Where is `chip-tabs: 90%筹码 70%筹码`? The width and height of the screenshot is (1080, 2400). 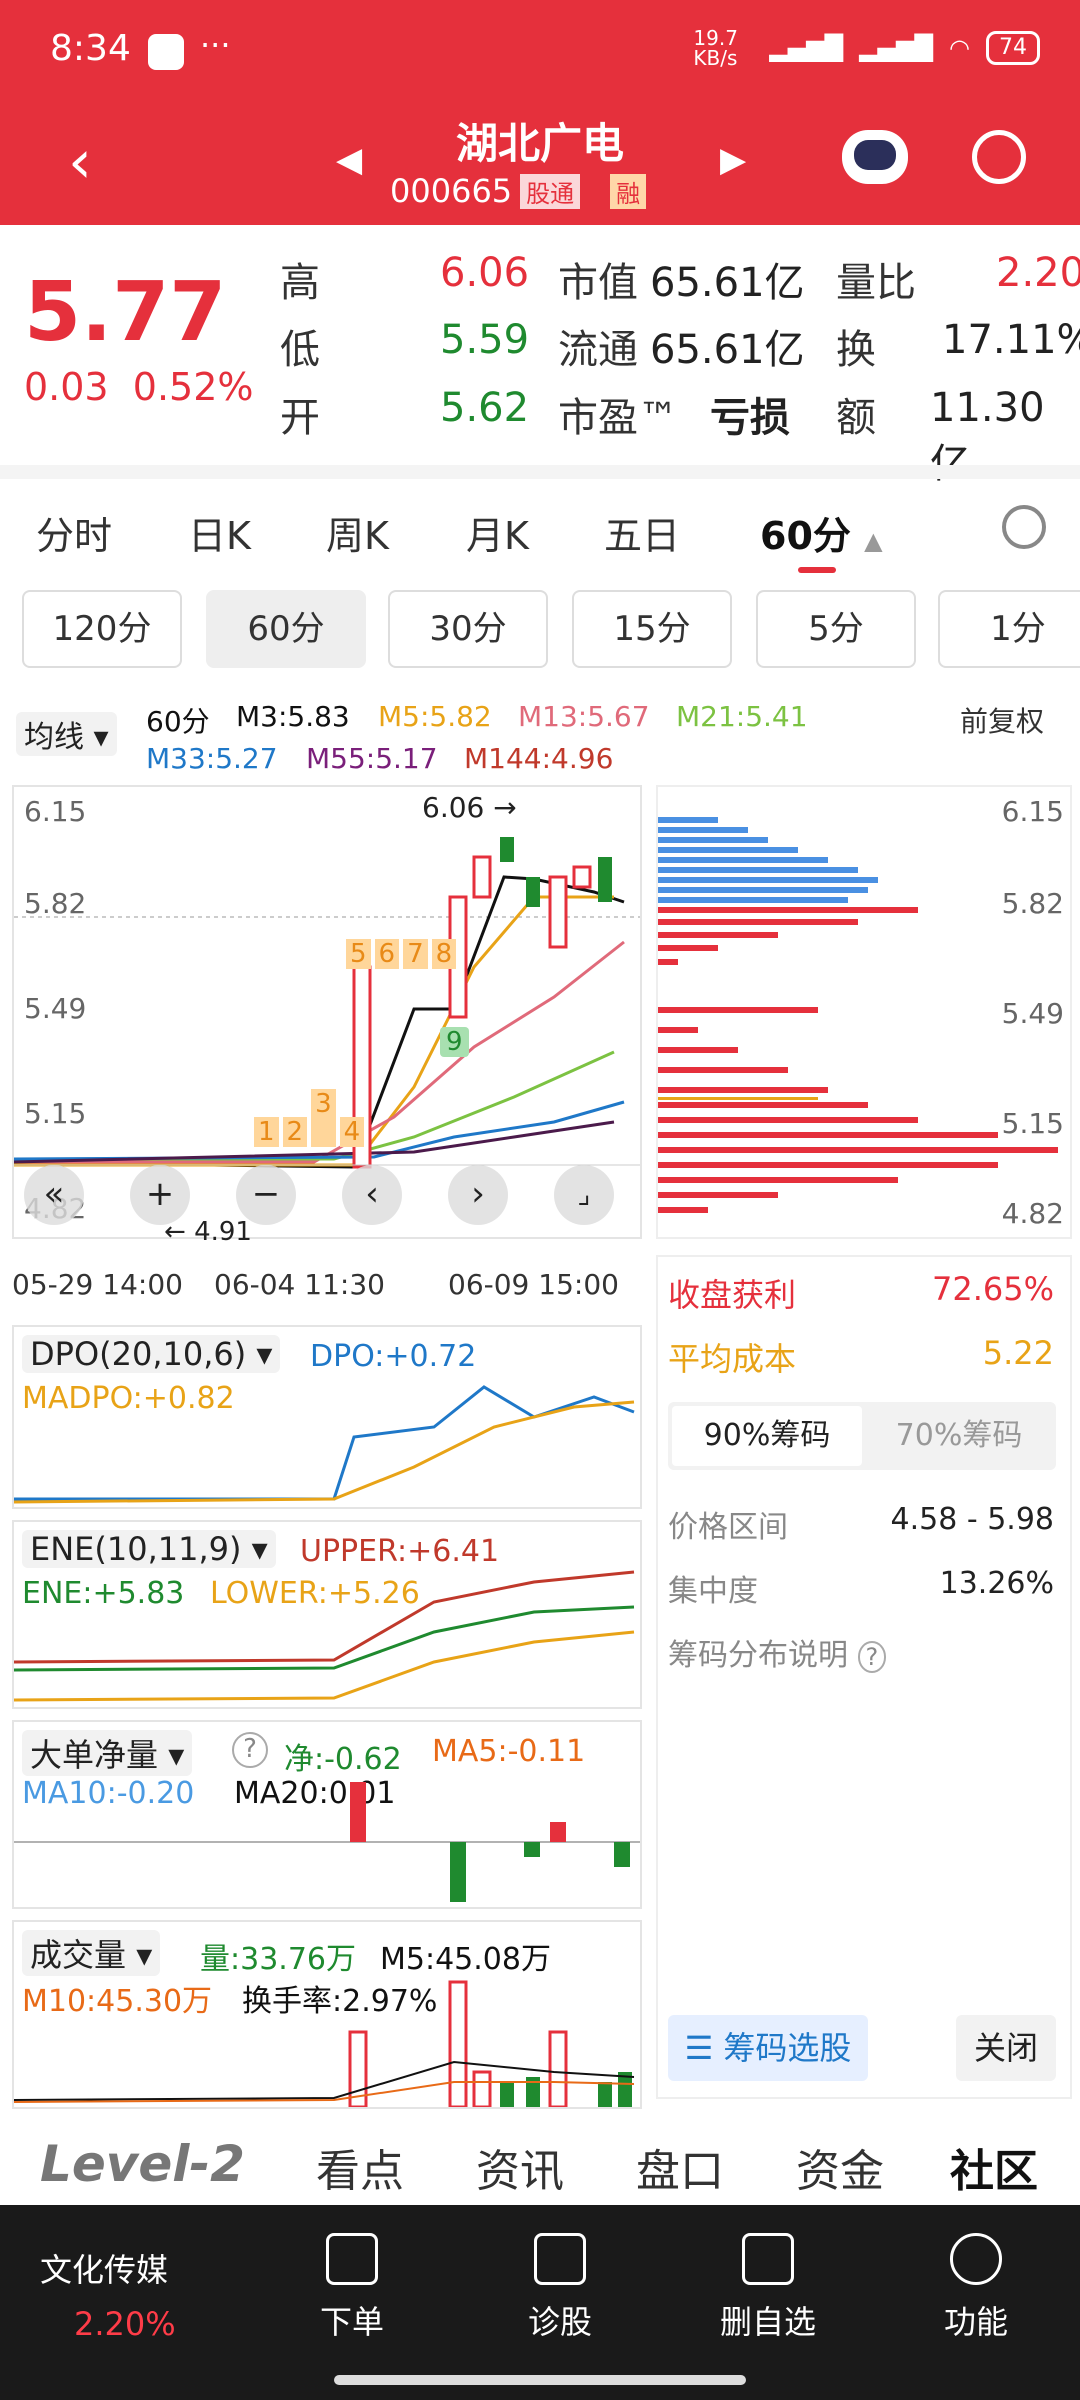
chip-tabs: 90%筹码 70%筹码 is located at coordinates (862, 1436).